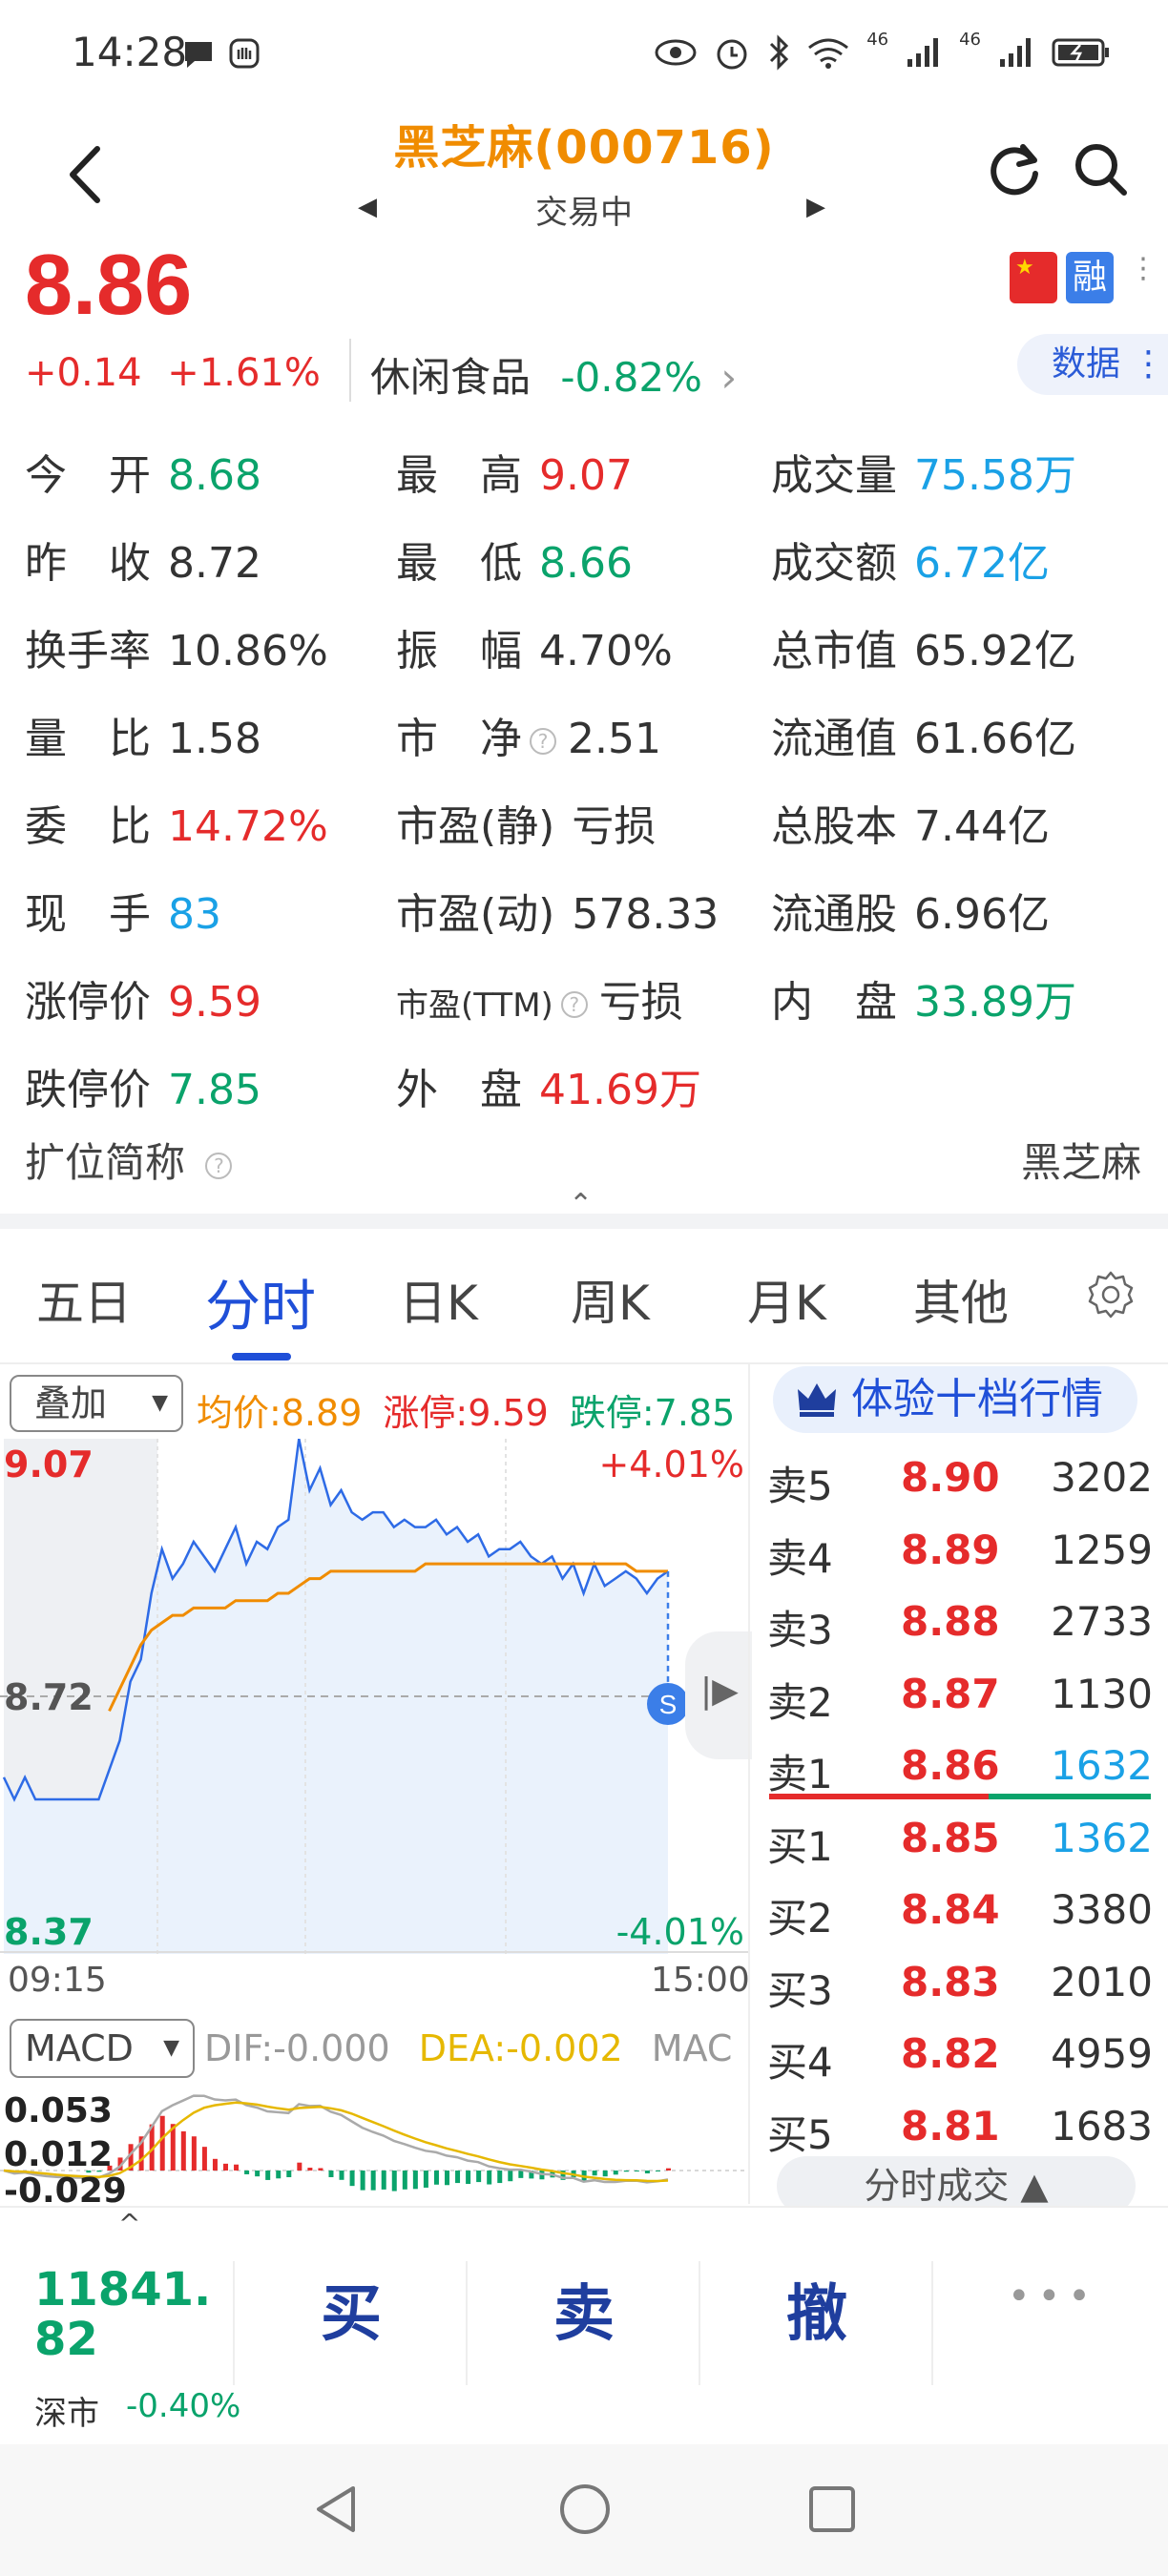 This screenshot has width=1168, height=2576. What do you see at coordinates (88, 739) in the screenshot?
I see `stat-label: 量 比` at bounding box center [88, 739].